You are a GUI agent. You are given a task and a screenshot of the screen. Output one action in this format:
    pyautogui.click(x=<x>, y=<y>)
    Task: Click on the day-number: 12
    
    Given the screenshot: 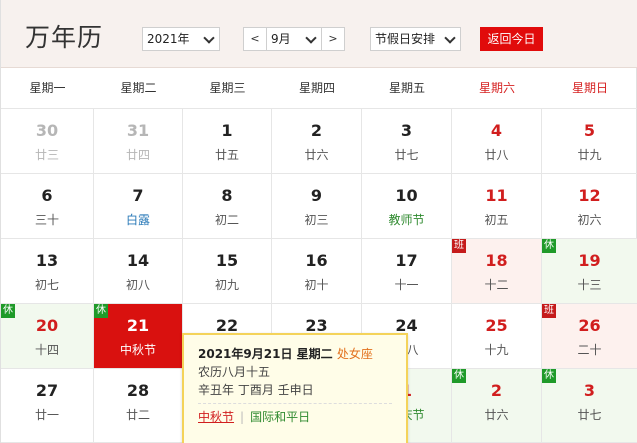 What is the action you would take?
    pyautogui.click(x=589, y=195)
    